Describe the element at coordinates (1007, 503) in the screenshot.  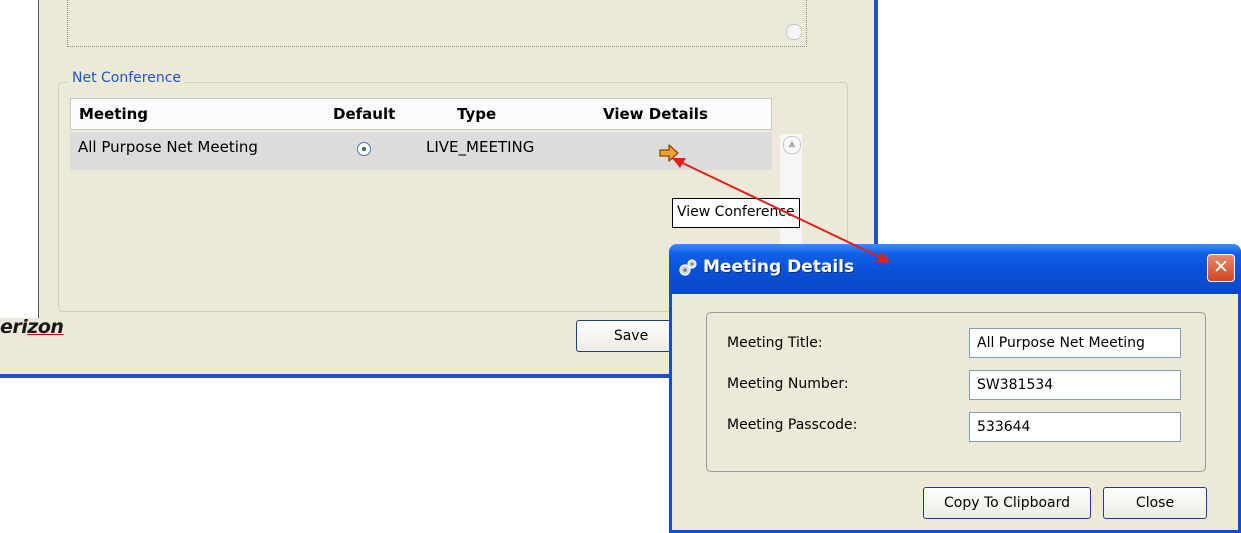
I see `copy-to-clipboard-button: Copy To Clipboard` at that location.